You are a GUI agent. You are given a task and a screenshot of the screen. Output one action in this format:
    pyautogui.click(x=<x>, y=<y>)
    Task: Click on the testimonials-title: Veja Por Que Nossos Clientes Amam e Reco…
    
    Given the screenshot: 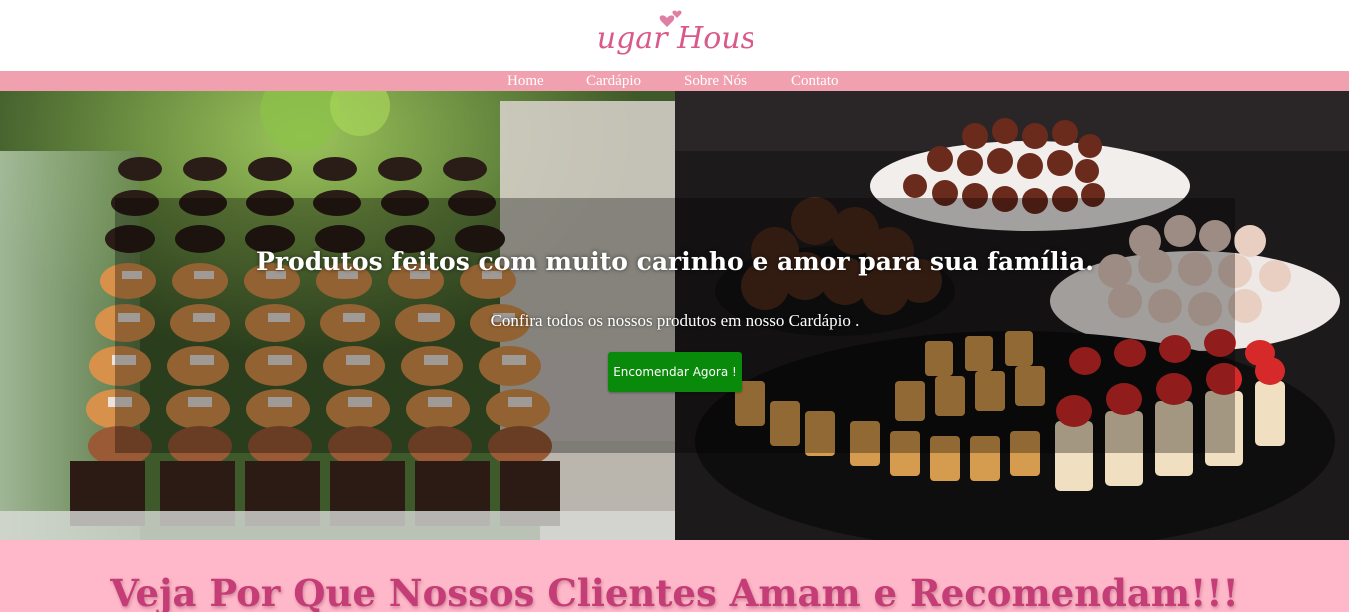 What is the action you would take?
    pyautogui.click(x=674, y=591)
    